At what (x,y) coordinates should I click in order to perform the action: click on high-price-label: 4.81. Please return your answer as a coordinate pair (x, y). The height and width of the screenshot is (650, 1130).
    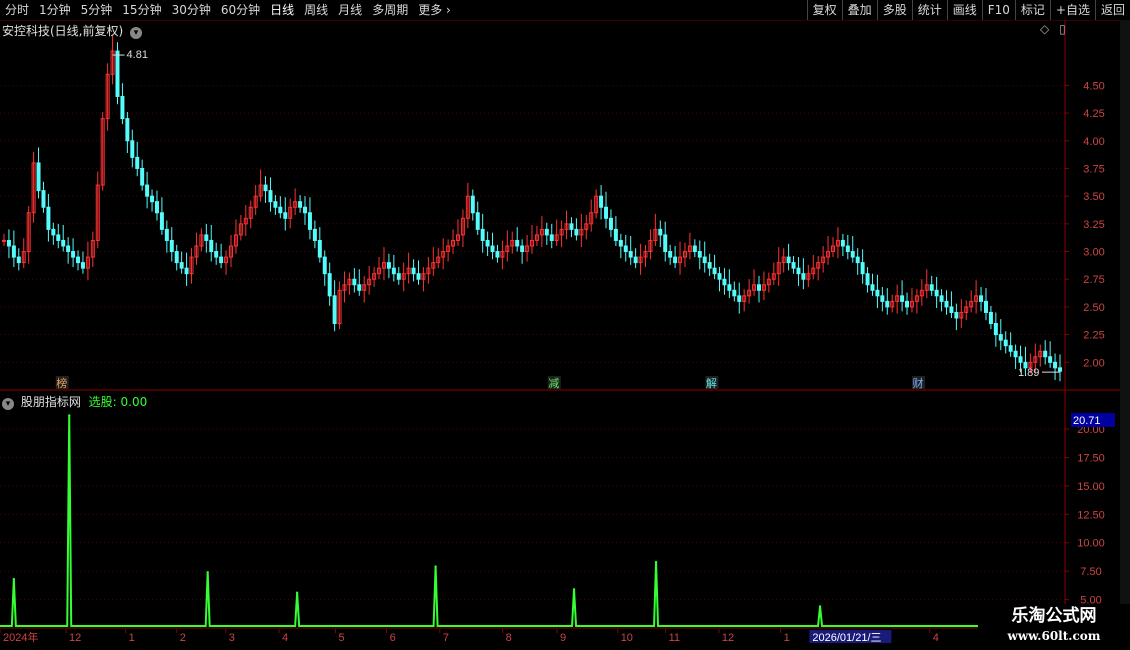
    Looking at the image, I should click on (137, 55).